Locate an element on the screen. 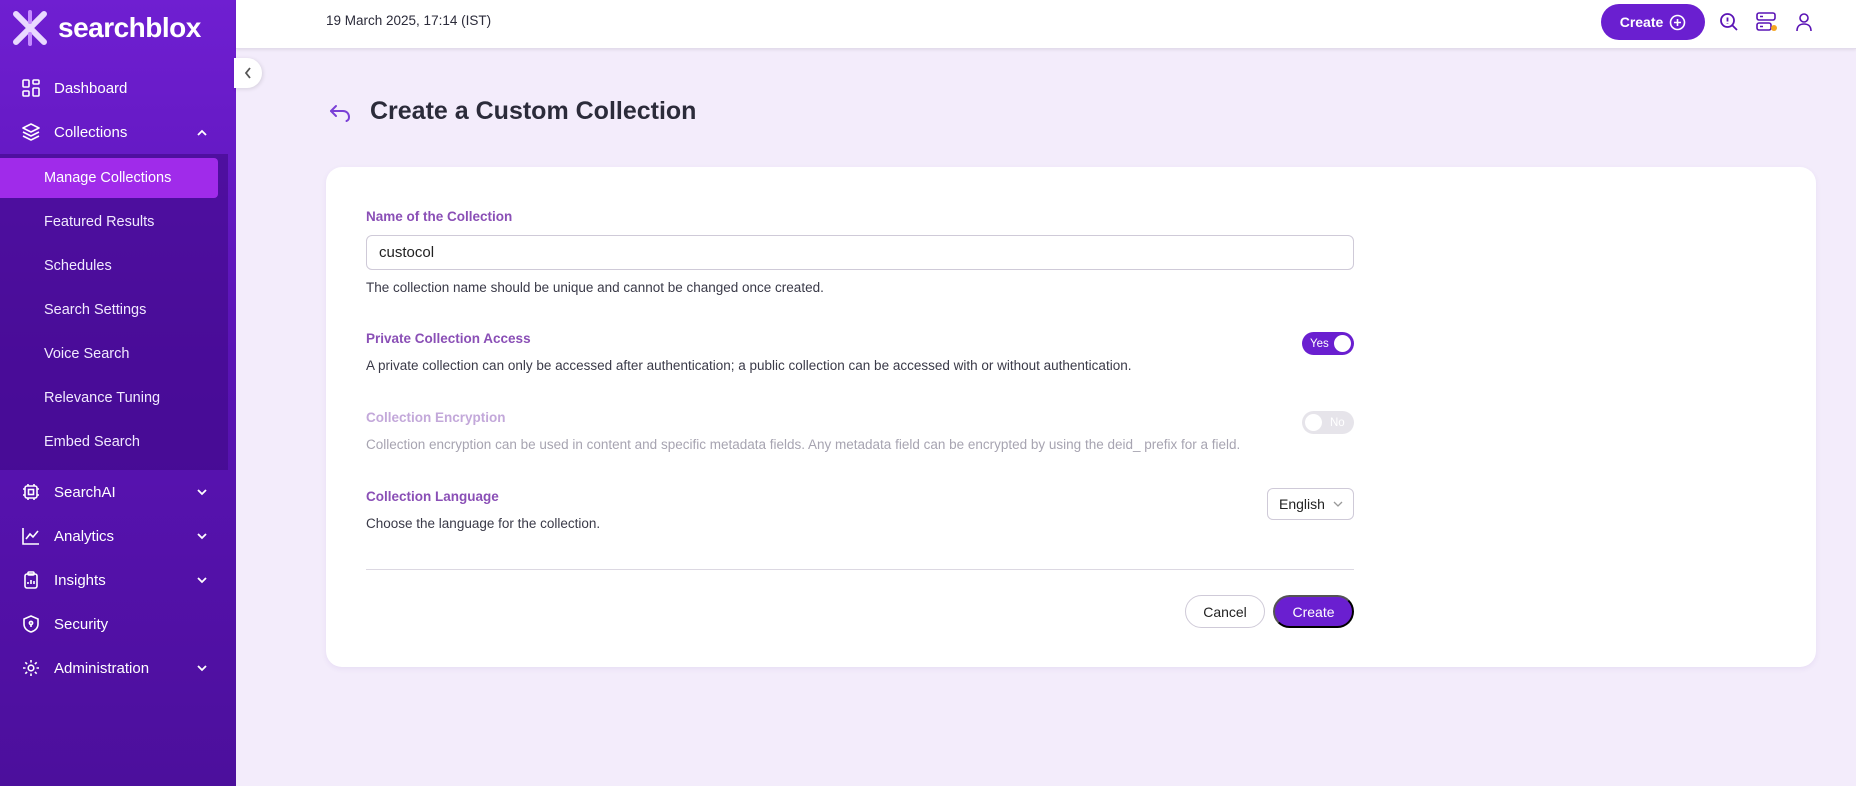  sidebar-item-collections: Collections is located at coordinates (118, 132).